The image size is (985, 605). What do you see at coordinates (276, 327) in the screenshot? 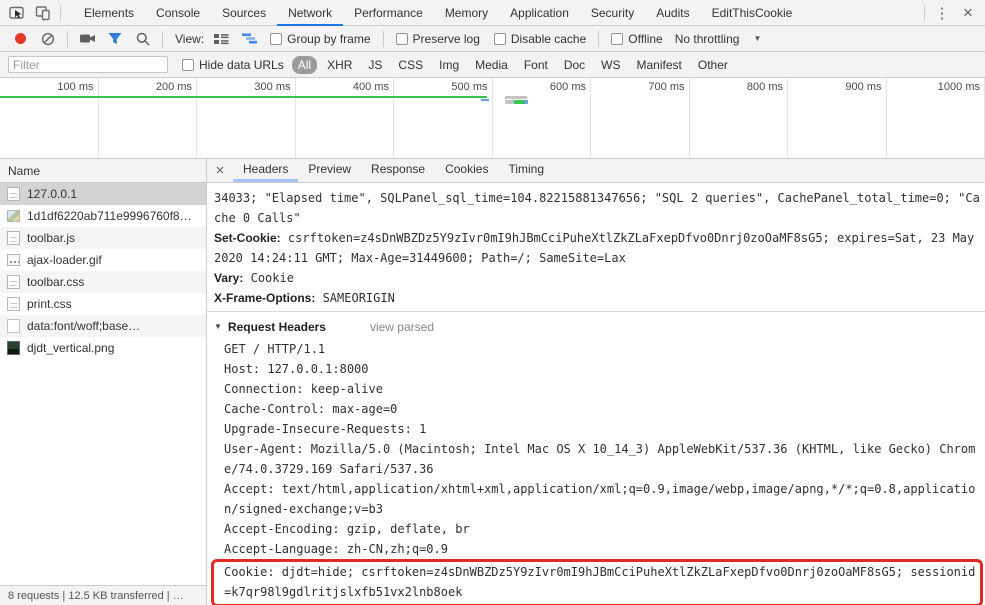
I see `request-headers-title: Request Headers` at bounding box center [276, 327].